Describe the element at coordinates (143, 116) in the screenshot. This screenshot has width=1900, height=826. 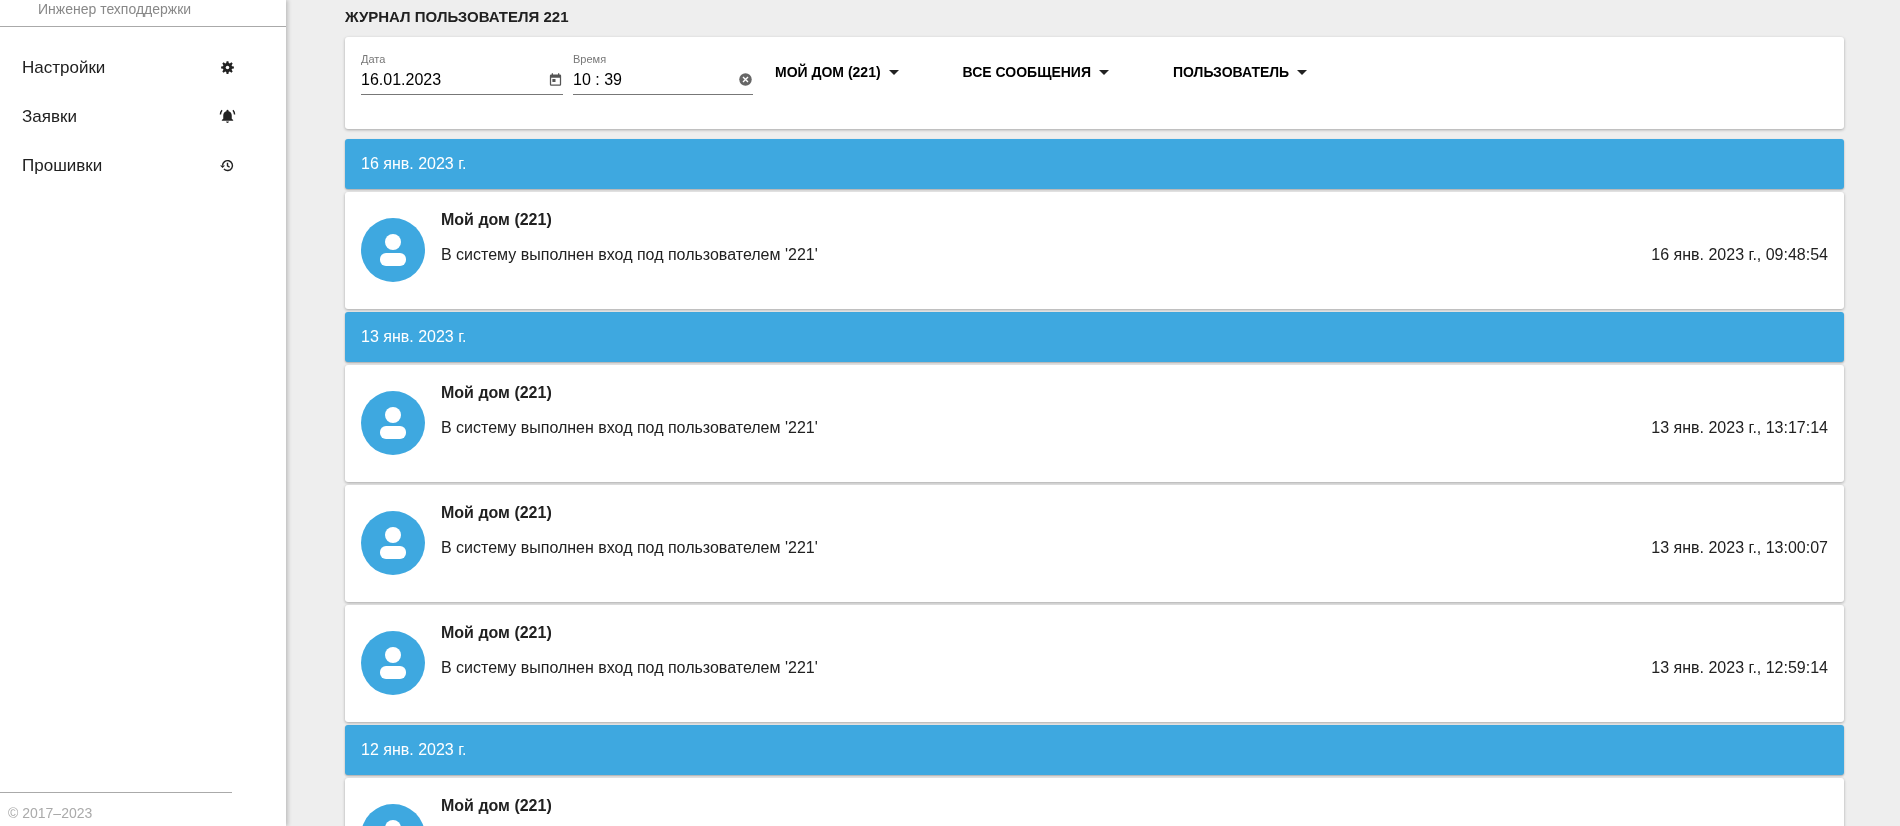
I see `sidebar-item: Заявки` at that location.